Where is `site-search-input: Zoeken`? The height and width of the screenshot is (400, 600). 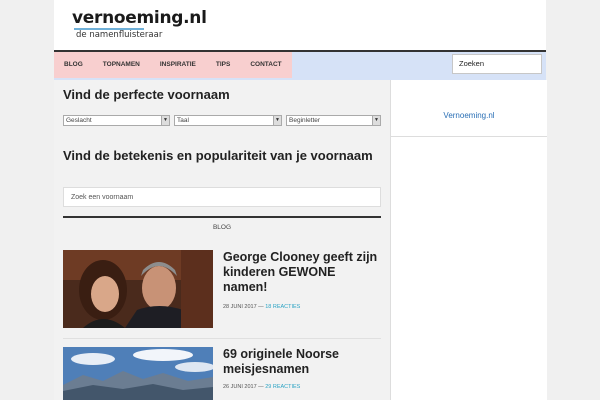
site-search-input: Zoeken is located at coordinates (497, 64).